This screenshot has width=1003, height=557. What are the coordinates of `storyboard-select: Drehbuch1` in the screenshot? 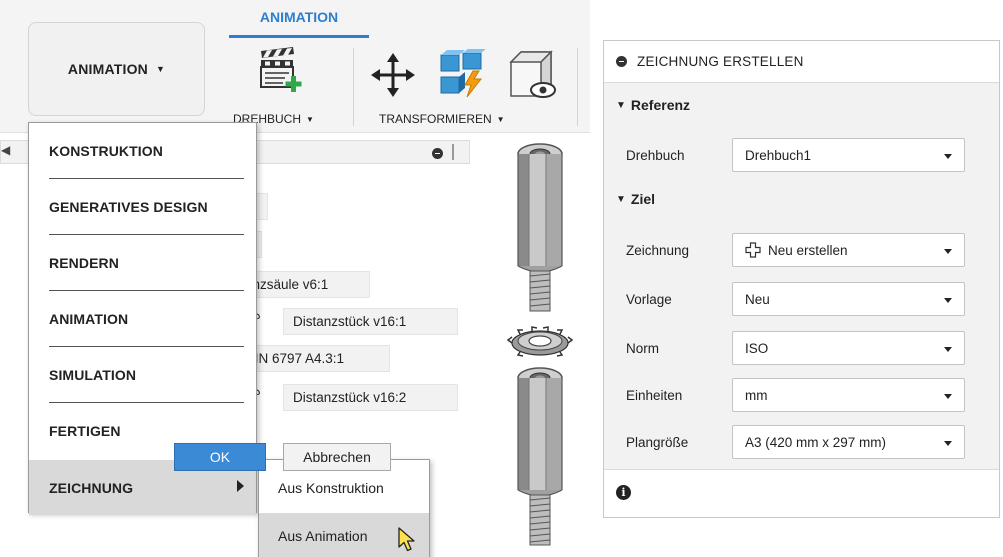 It's located at (848, 155).